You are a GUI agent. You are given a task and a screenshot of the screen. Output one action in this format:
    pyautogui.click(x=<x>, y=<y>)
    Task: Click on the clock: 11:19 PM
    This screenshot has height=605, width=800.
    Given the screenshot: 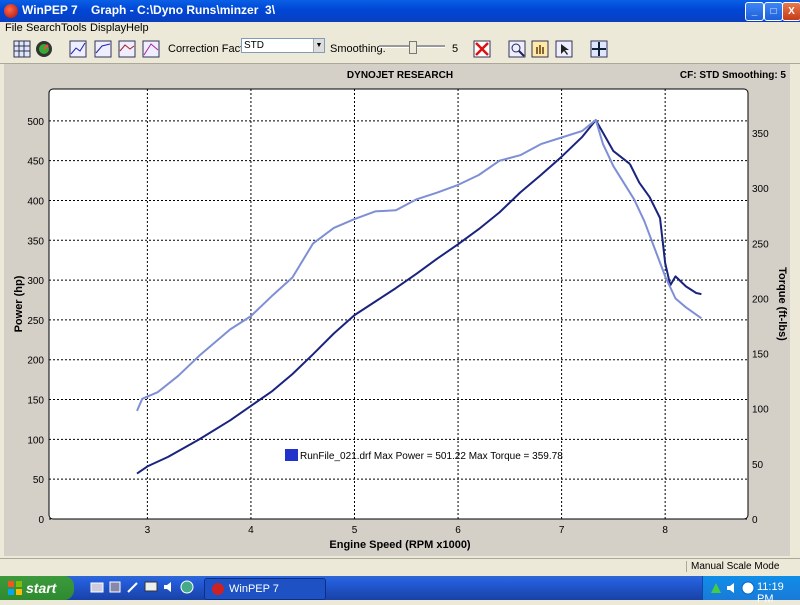 What is the action you would take?
    pyautogui.click(x=770, y=593)
    